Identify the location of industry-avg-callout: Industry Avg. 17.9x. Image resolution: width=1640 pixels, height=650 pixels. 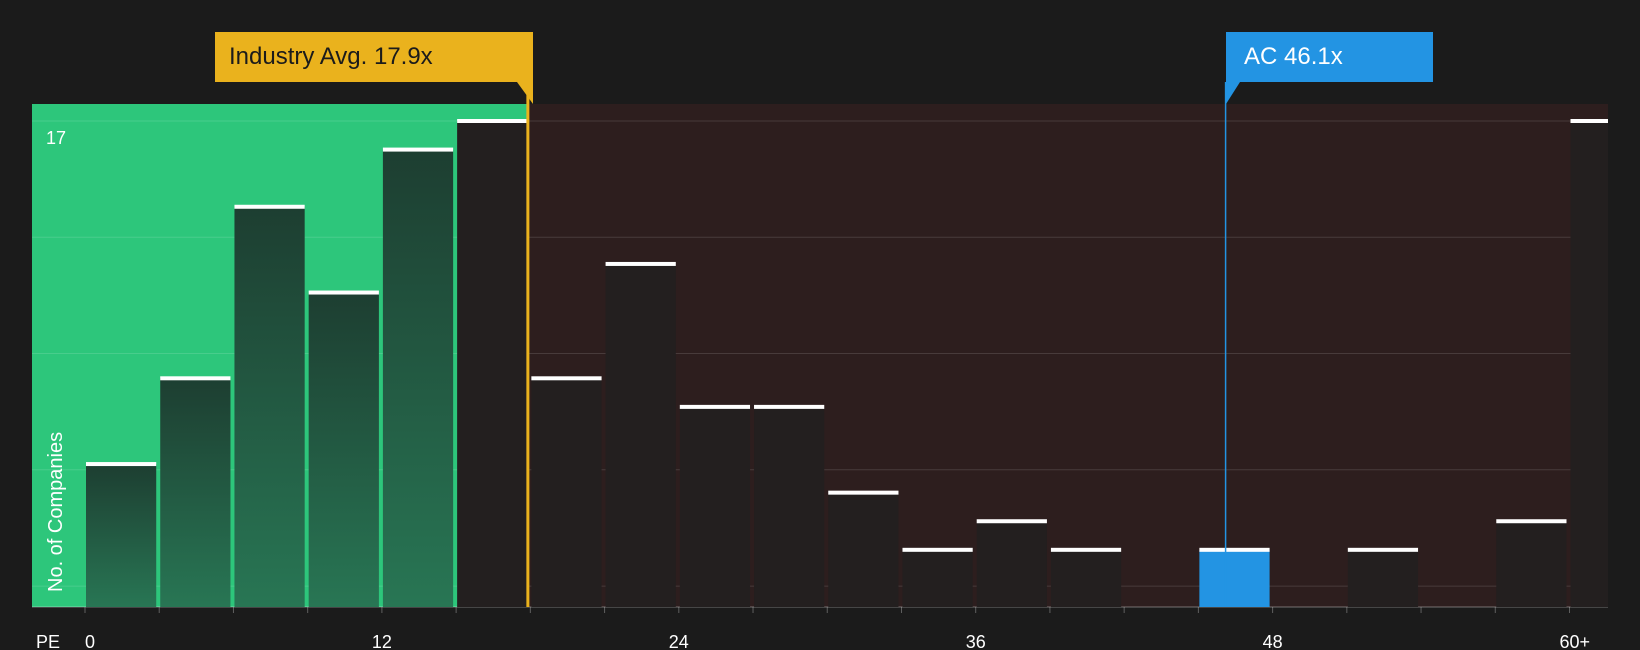
(374, 57).